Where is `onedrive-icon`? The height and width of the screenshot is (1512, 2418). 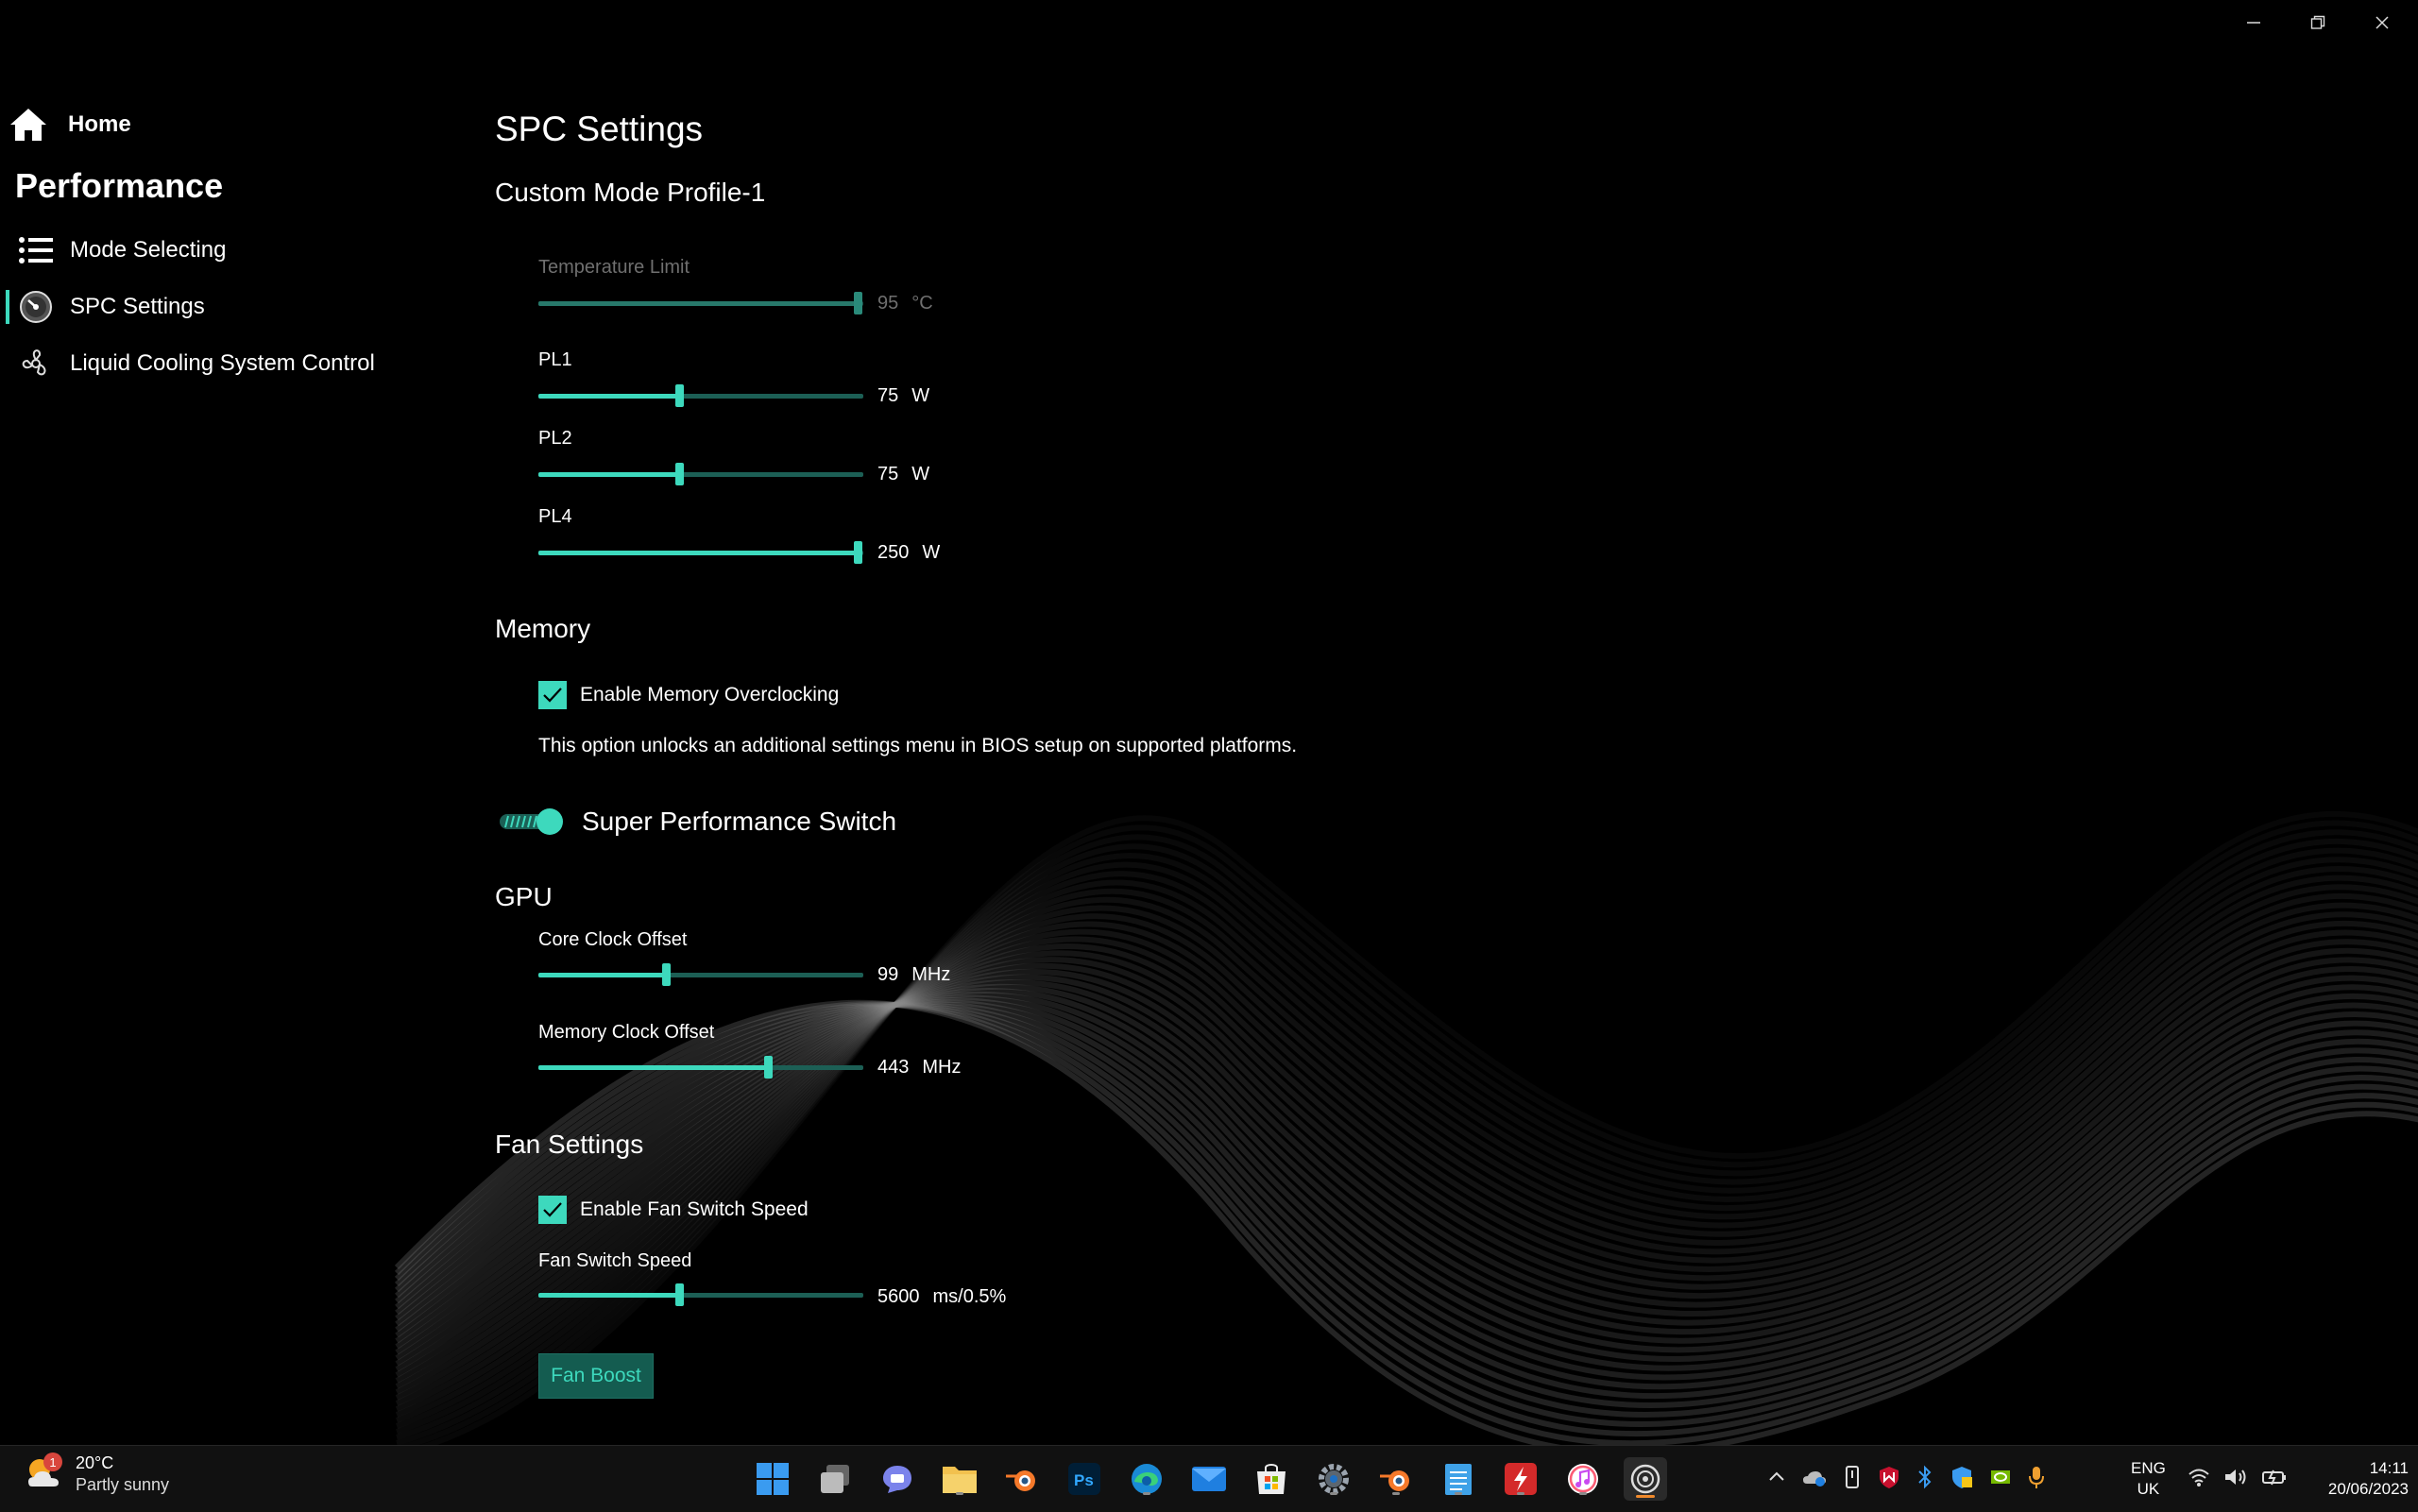
onedrive-icon is located at coordinates (1814, 1479).